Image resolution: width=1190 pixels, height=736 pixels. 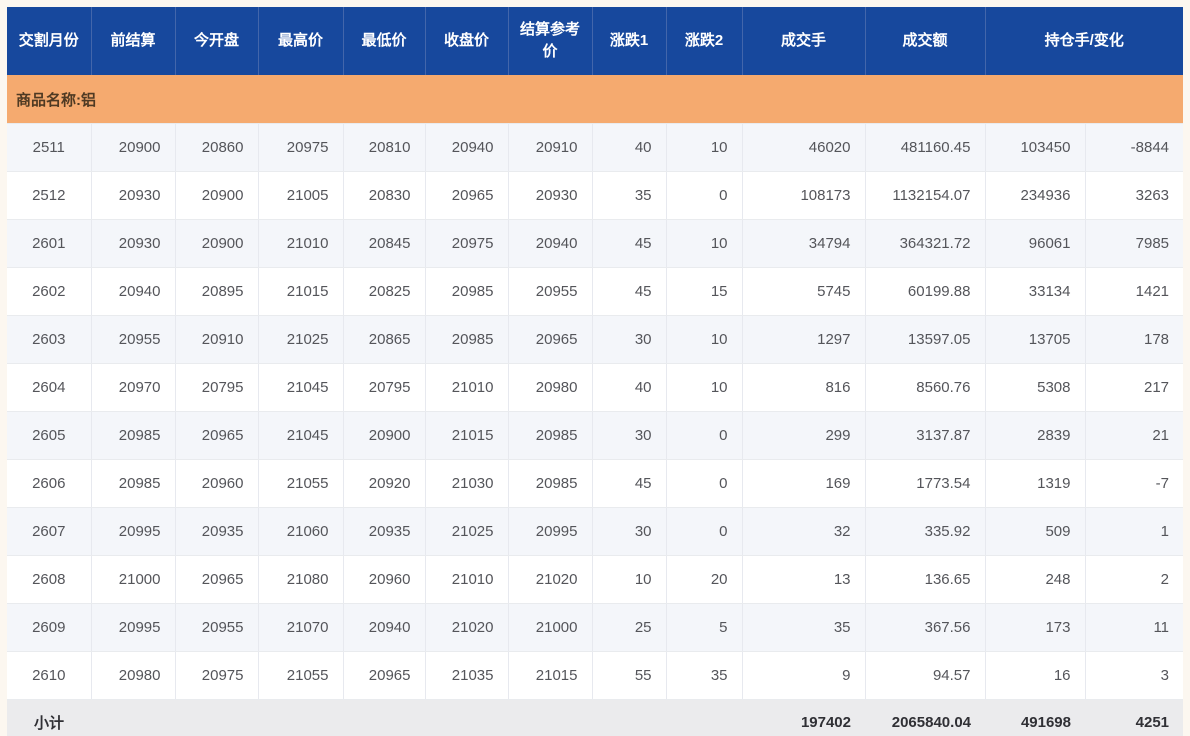 I want to click on cell-open-interest-change: 2, so click(x=1134, y=579).